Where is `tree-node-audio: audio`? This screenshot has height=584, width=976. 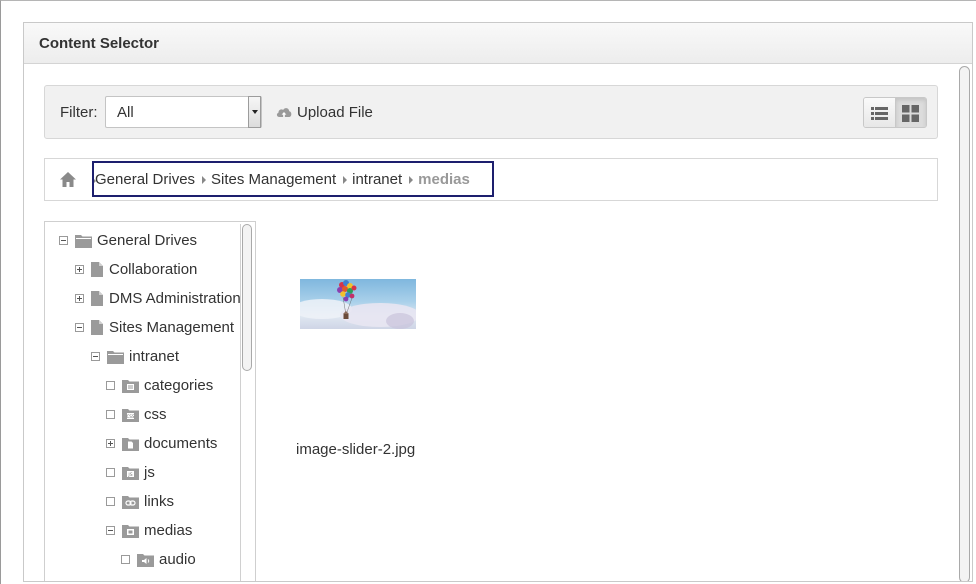 tree-node-audio: audio is located at coordinates (158, 559).